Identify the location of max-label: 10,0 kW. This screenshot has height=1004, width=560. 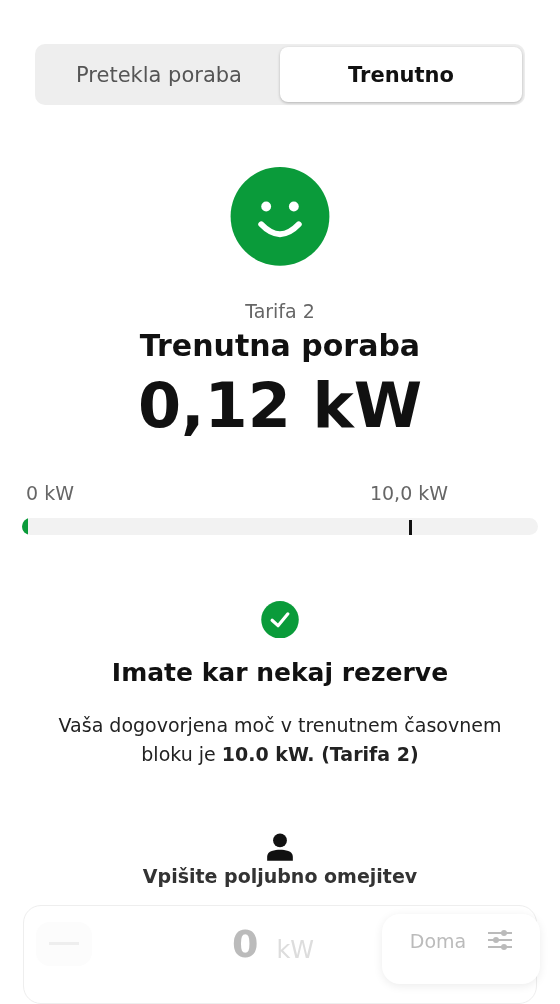
(409, 493).